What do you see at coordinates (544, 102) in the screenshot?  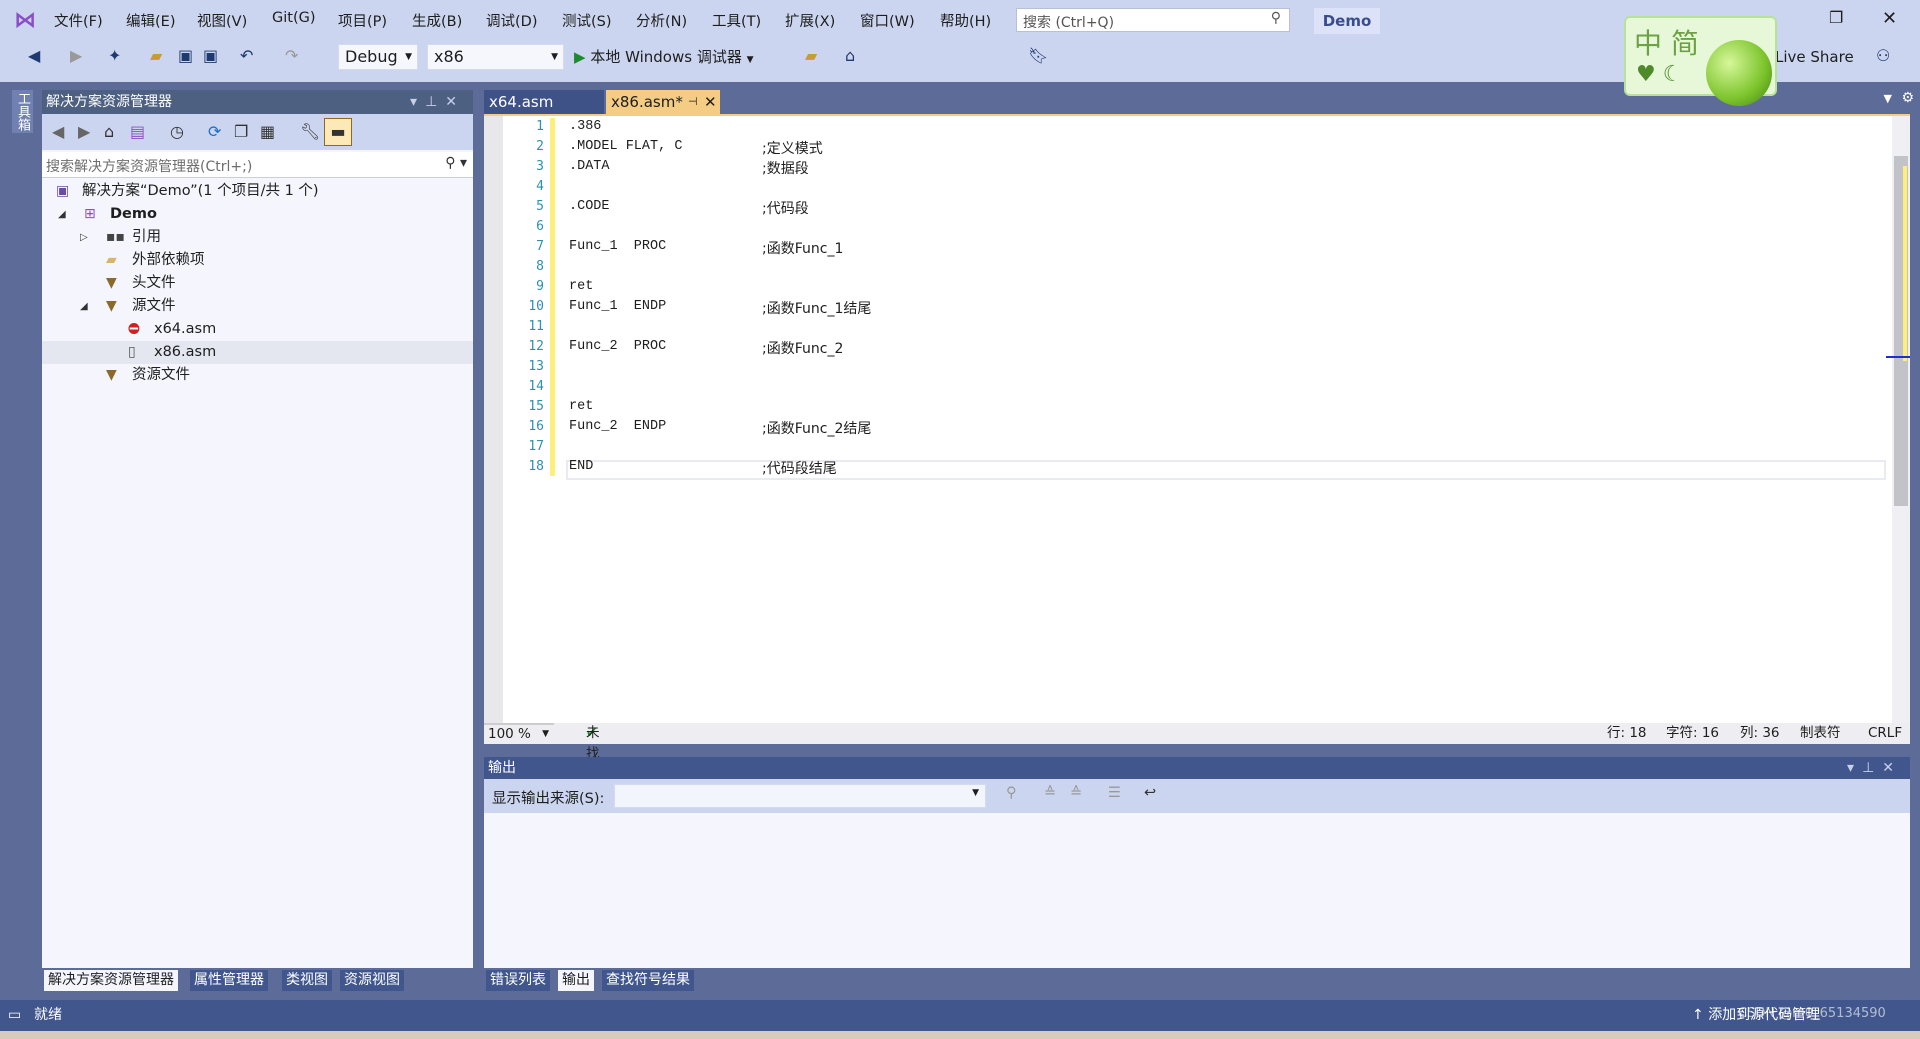 I see `tab-x64-asm: x64.asm` at bounding box center [544, 102].